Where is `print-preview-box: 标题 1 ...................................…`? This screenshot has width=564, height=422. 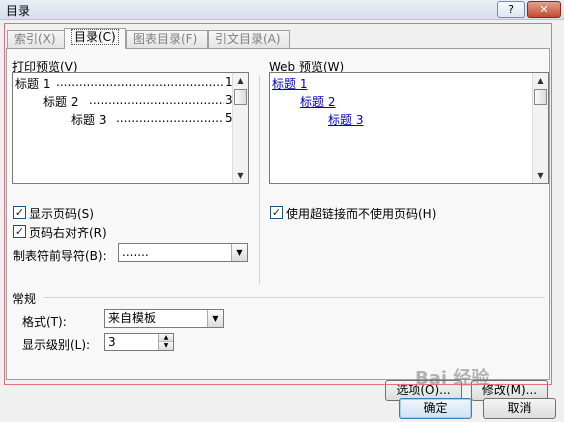
print-preview-box: 标题 1 ...................................… is located at coordinates (130, 128).